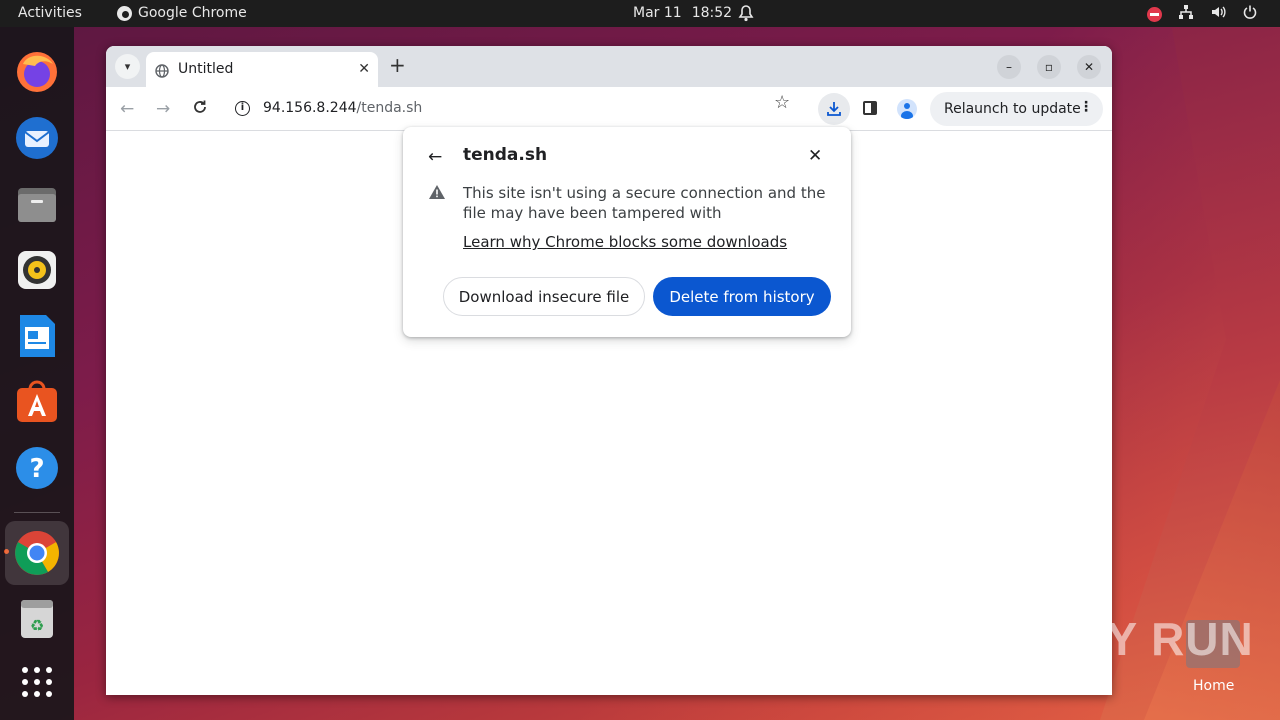 The height and width of the screenshot is (720, 1280). What do you see at coordinates (505, 155) in the screenshot?
I see `download-filename: tenda.sh` at bounding box center [505, 155].